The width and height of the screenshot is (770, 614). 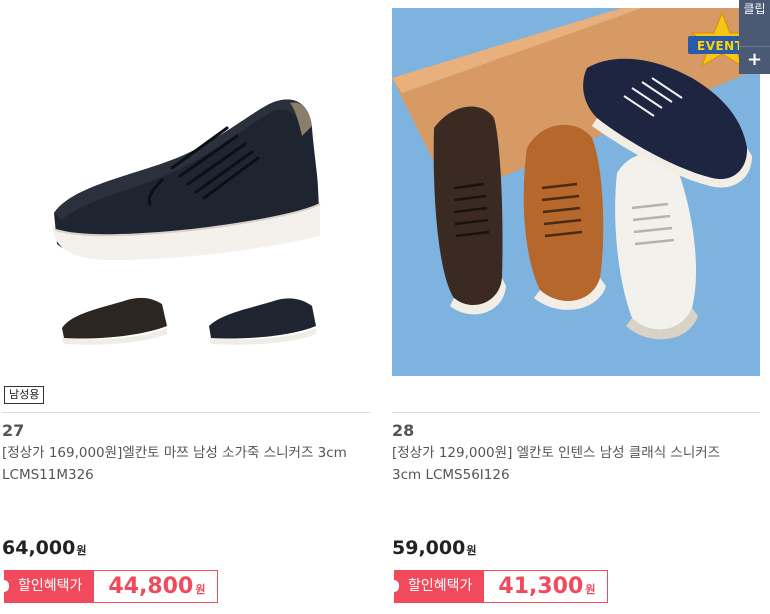 What do you see at coordinates (24, 395) in the screenshot?
I see `product-tag: 남성용` at bounding box center [24, 395].